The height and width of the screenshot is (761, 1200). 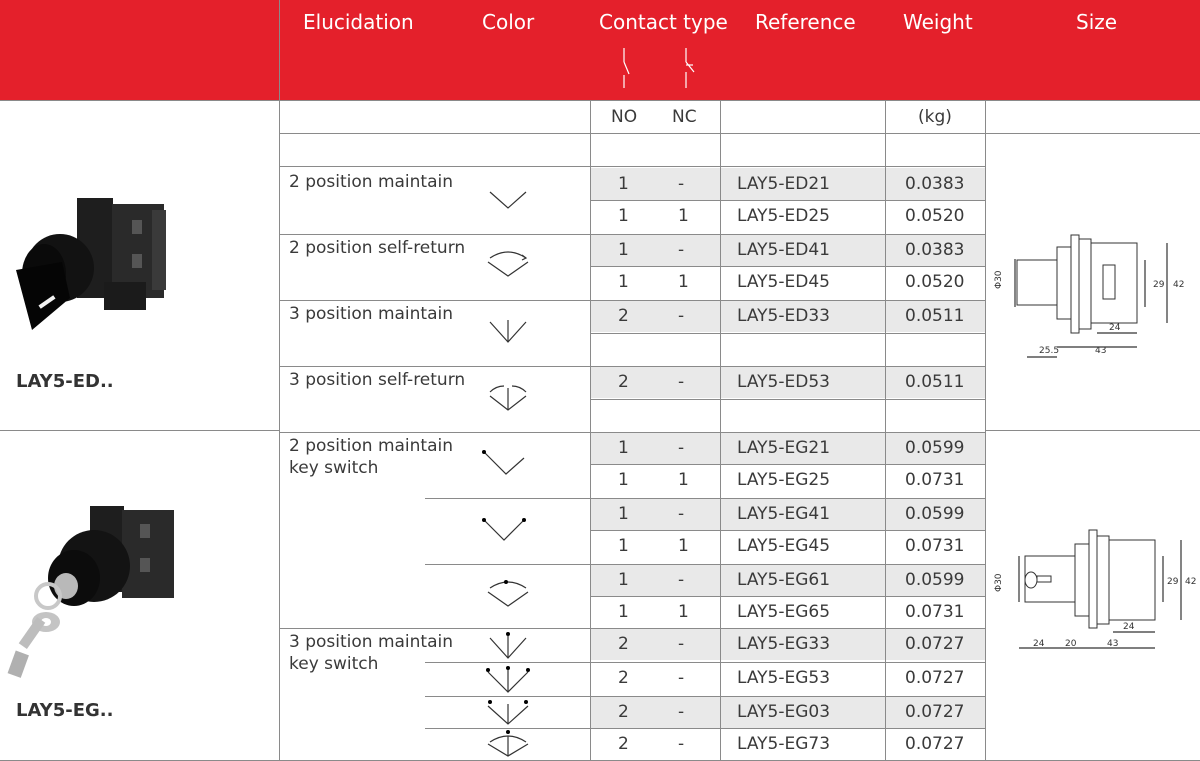 What do you see at coordinates (377, 380) in the screenshot?
I see `description-line: 3 position self-return` at bounding box center [377, 380].